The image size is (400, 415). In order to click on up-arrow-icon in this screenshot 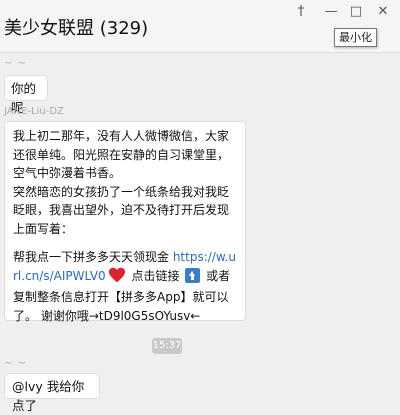, I will do `click(193, 275)`.